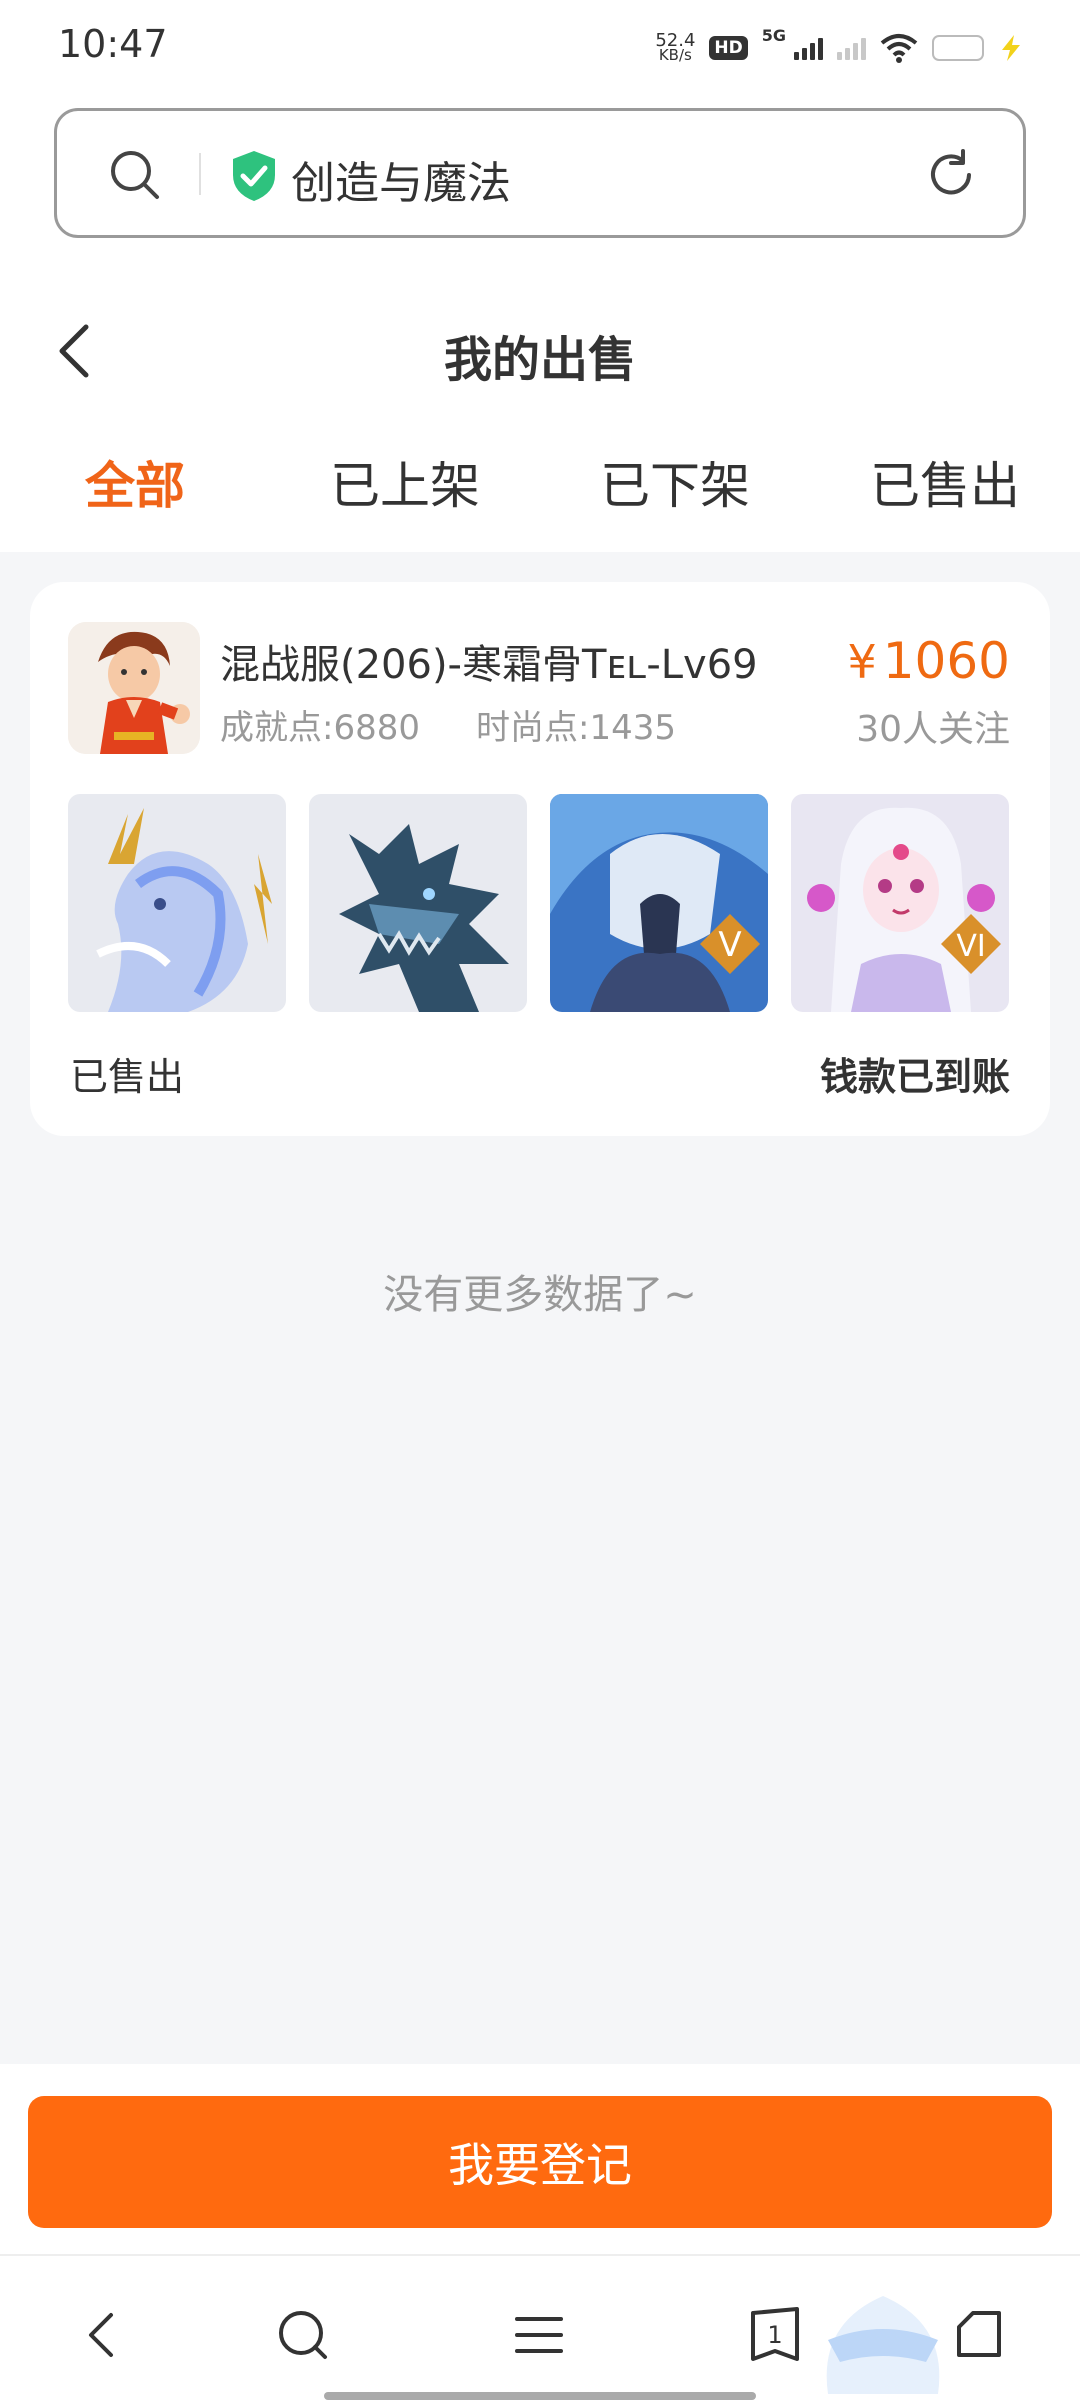  What do you see at coordinates (979, 2334) in the screenshot?
I see `home-icon` at bounding box center [979, 2334].